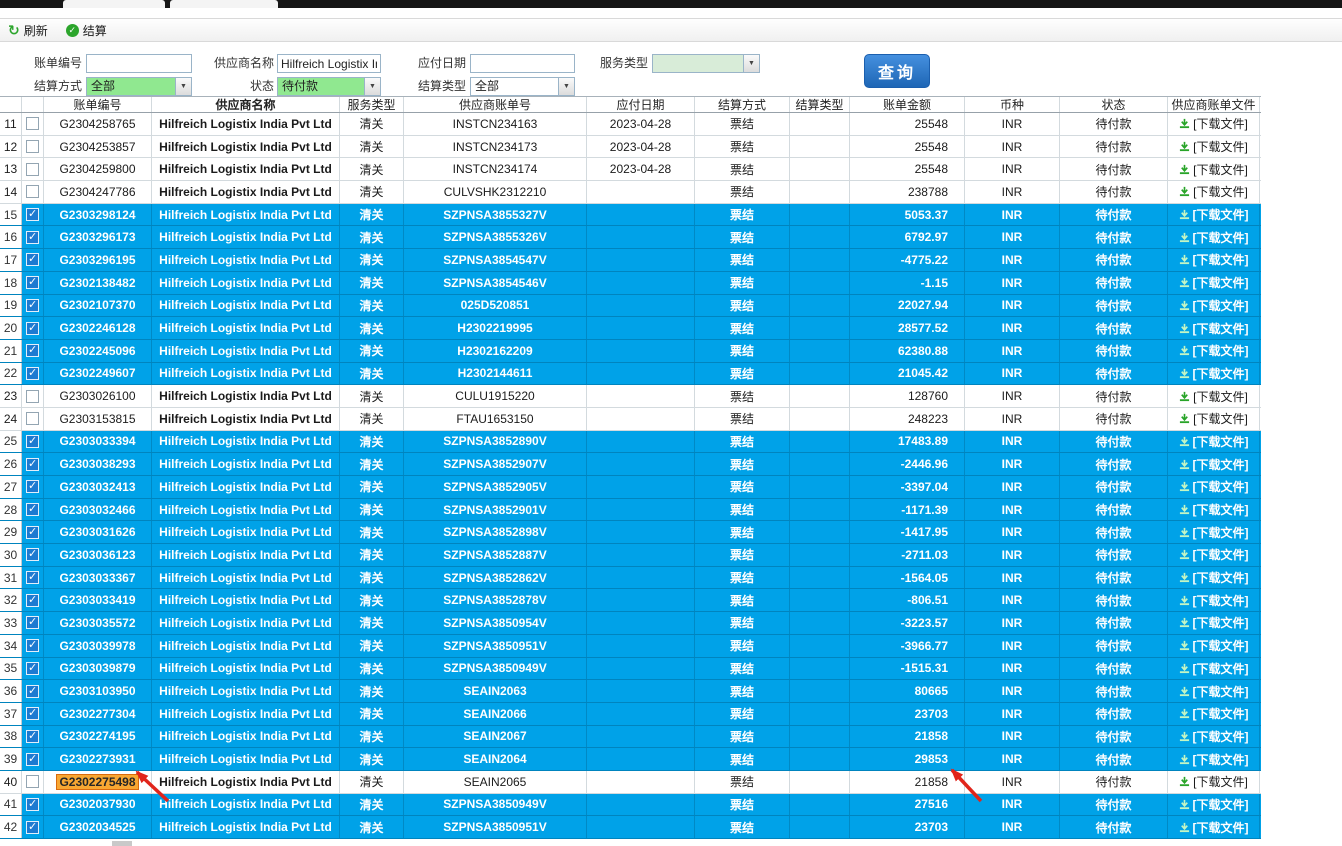 This screenshot has height=846, width=1342. What do you see at coordinates (706, 63) in the screenshot?
I see `service-type-select: ▼` at bounding box center [706, 63].